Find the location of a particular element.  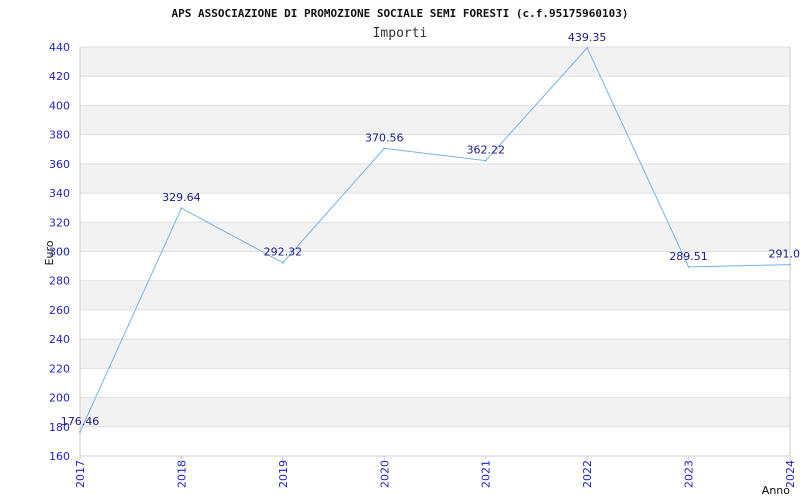

y-tick-label: 240 is located at coordinates (59, 339).